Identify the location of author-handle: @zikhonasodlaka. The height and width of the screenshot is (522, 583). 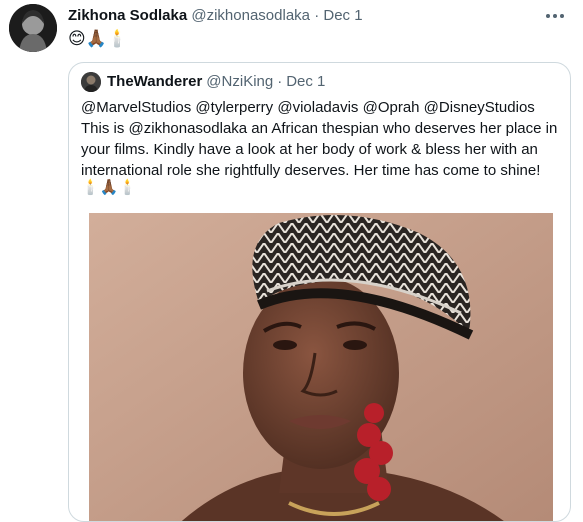
(250, 15).